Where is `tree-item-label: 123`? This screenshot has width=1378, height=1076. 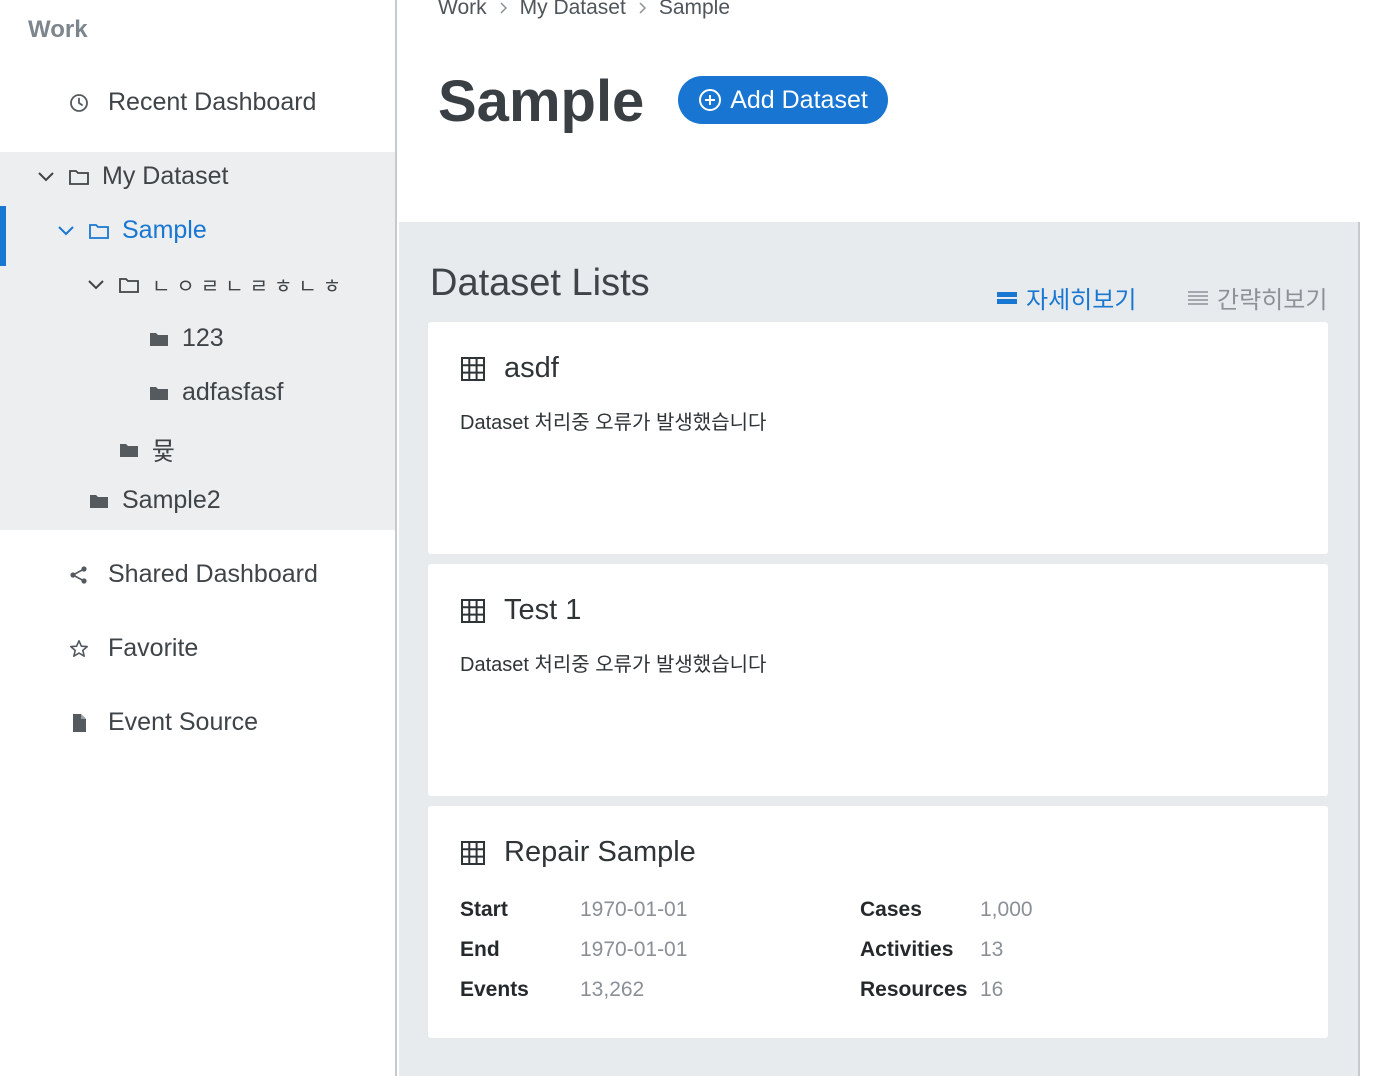 tree-item-label: 123 is located at coordinates (203, 338).